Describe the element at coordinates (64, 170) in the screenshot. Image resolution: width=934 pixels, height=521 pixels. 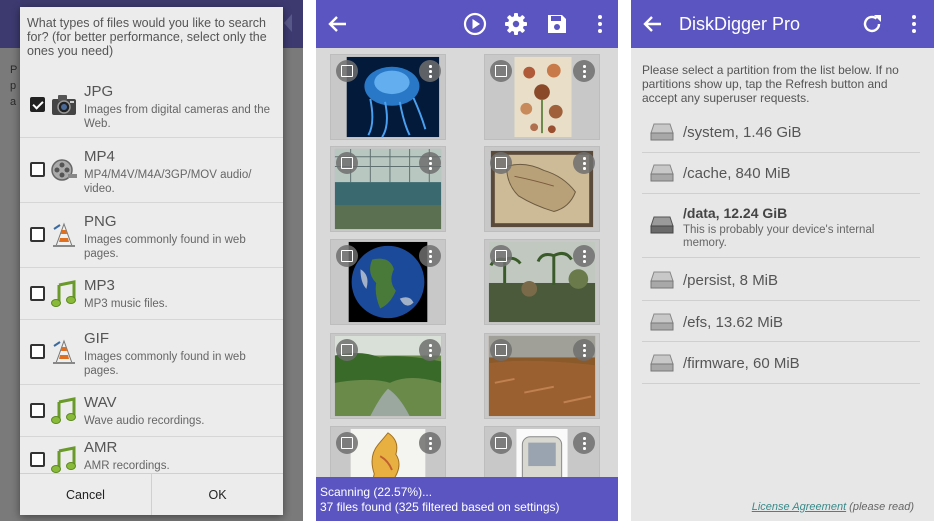
I see `film-reel-icon` at that location.